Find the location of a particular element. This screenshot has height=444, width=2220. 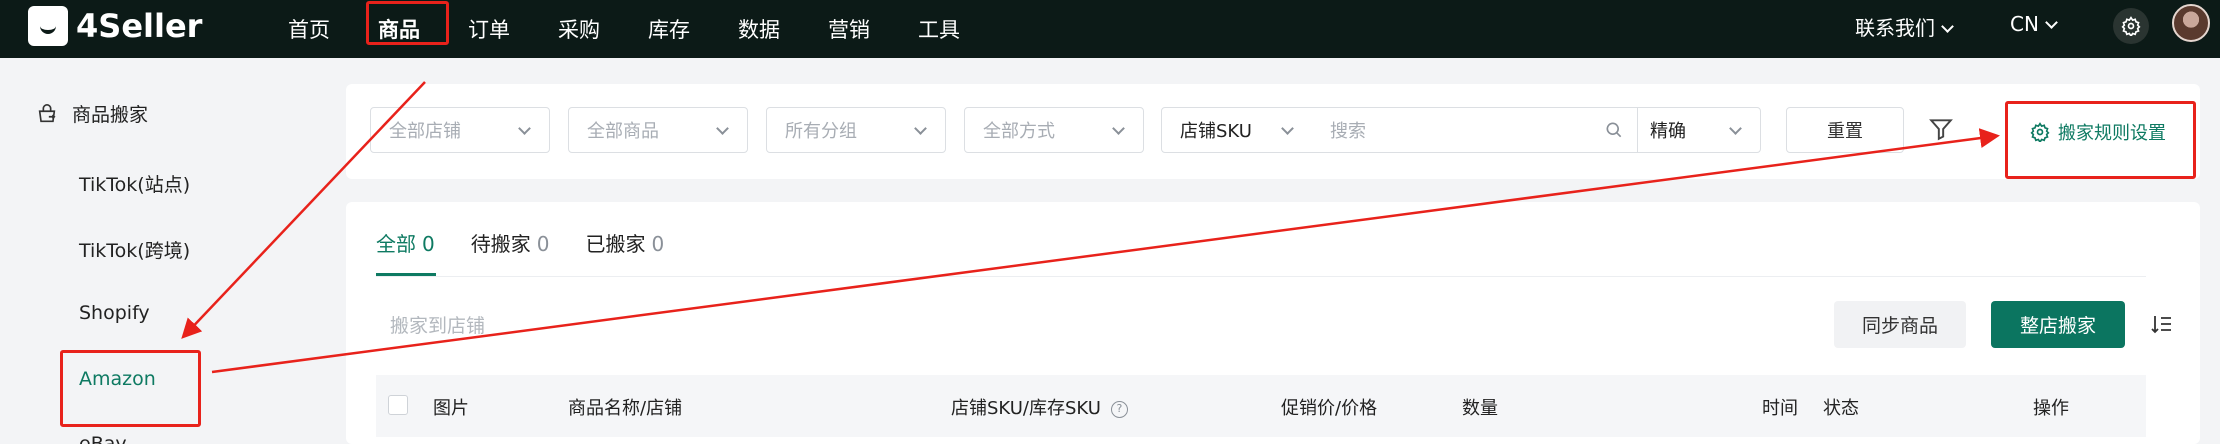

tab-pending-label: 待搬家 is located at coordinates (500, 244).